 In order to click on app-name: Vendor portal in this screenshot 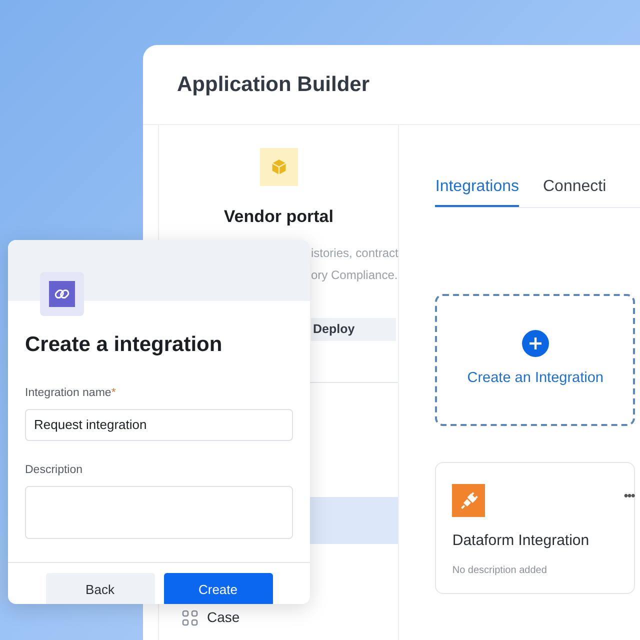, I will do `click(279, 217)`.